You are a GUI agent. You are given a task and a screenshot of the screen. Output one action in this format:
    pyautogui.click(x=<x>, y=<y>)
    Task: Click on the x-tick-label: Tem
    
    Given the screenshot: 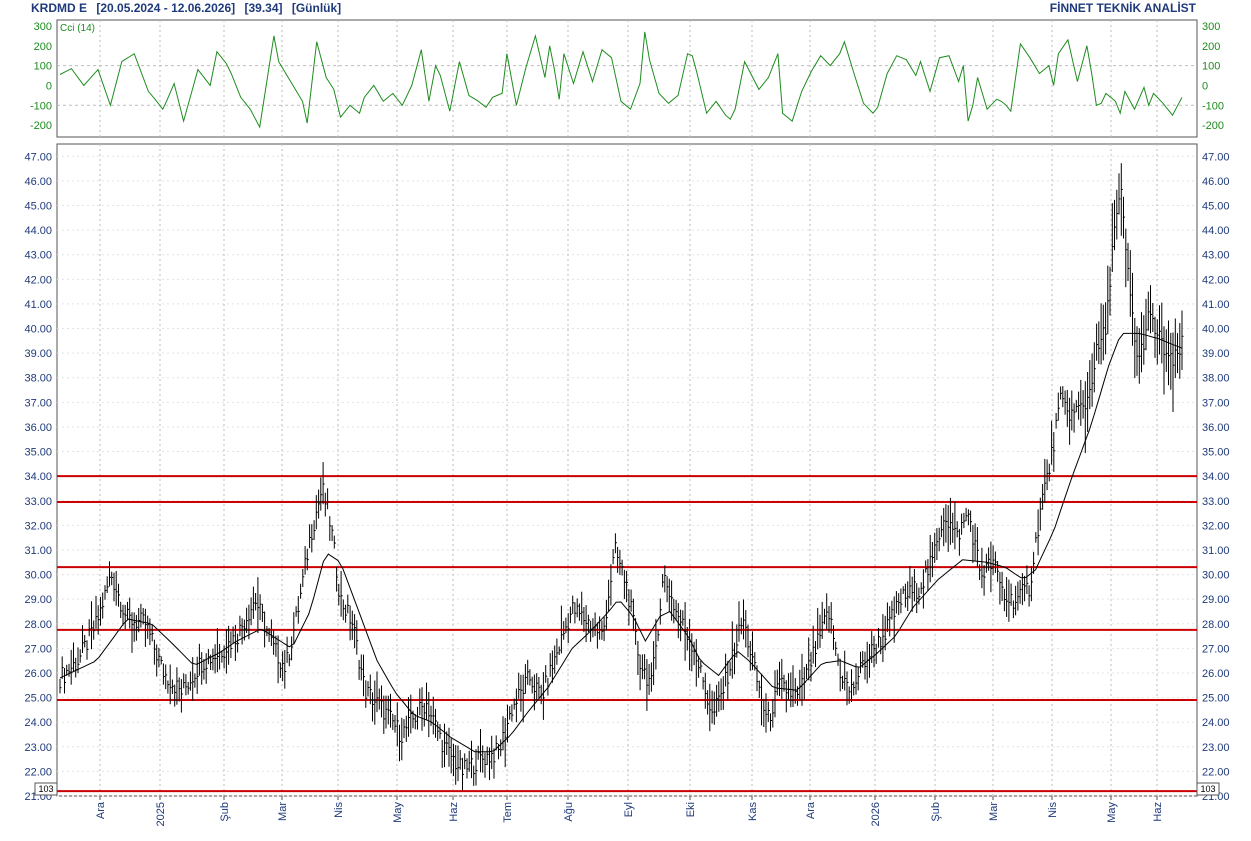 What is the action you would take?
    pyautogui.click(x=508, y=812)
    